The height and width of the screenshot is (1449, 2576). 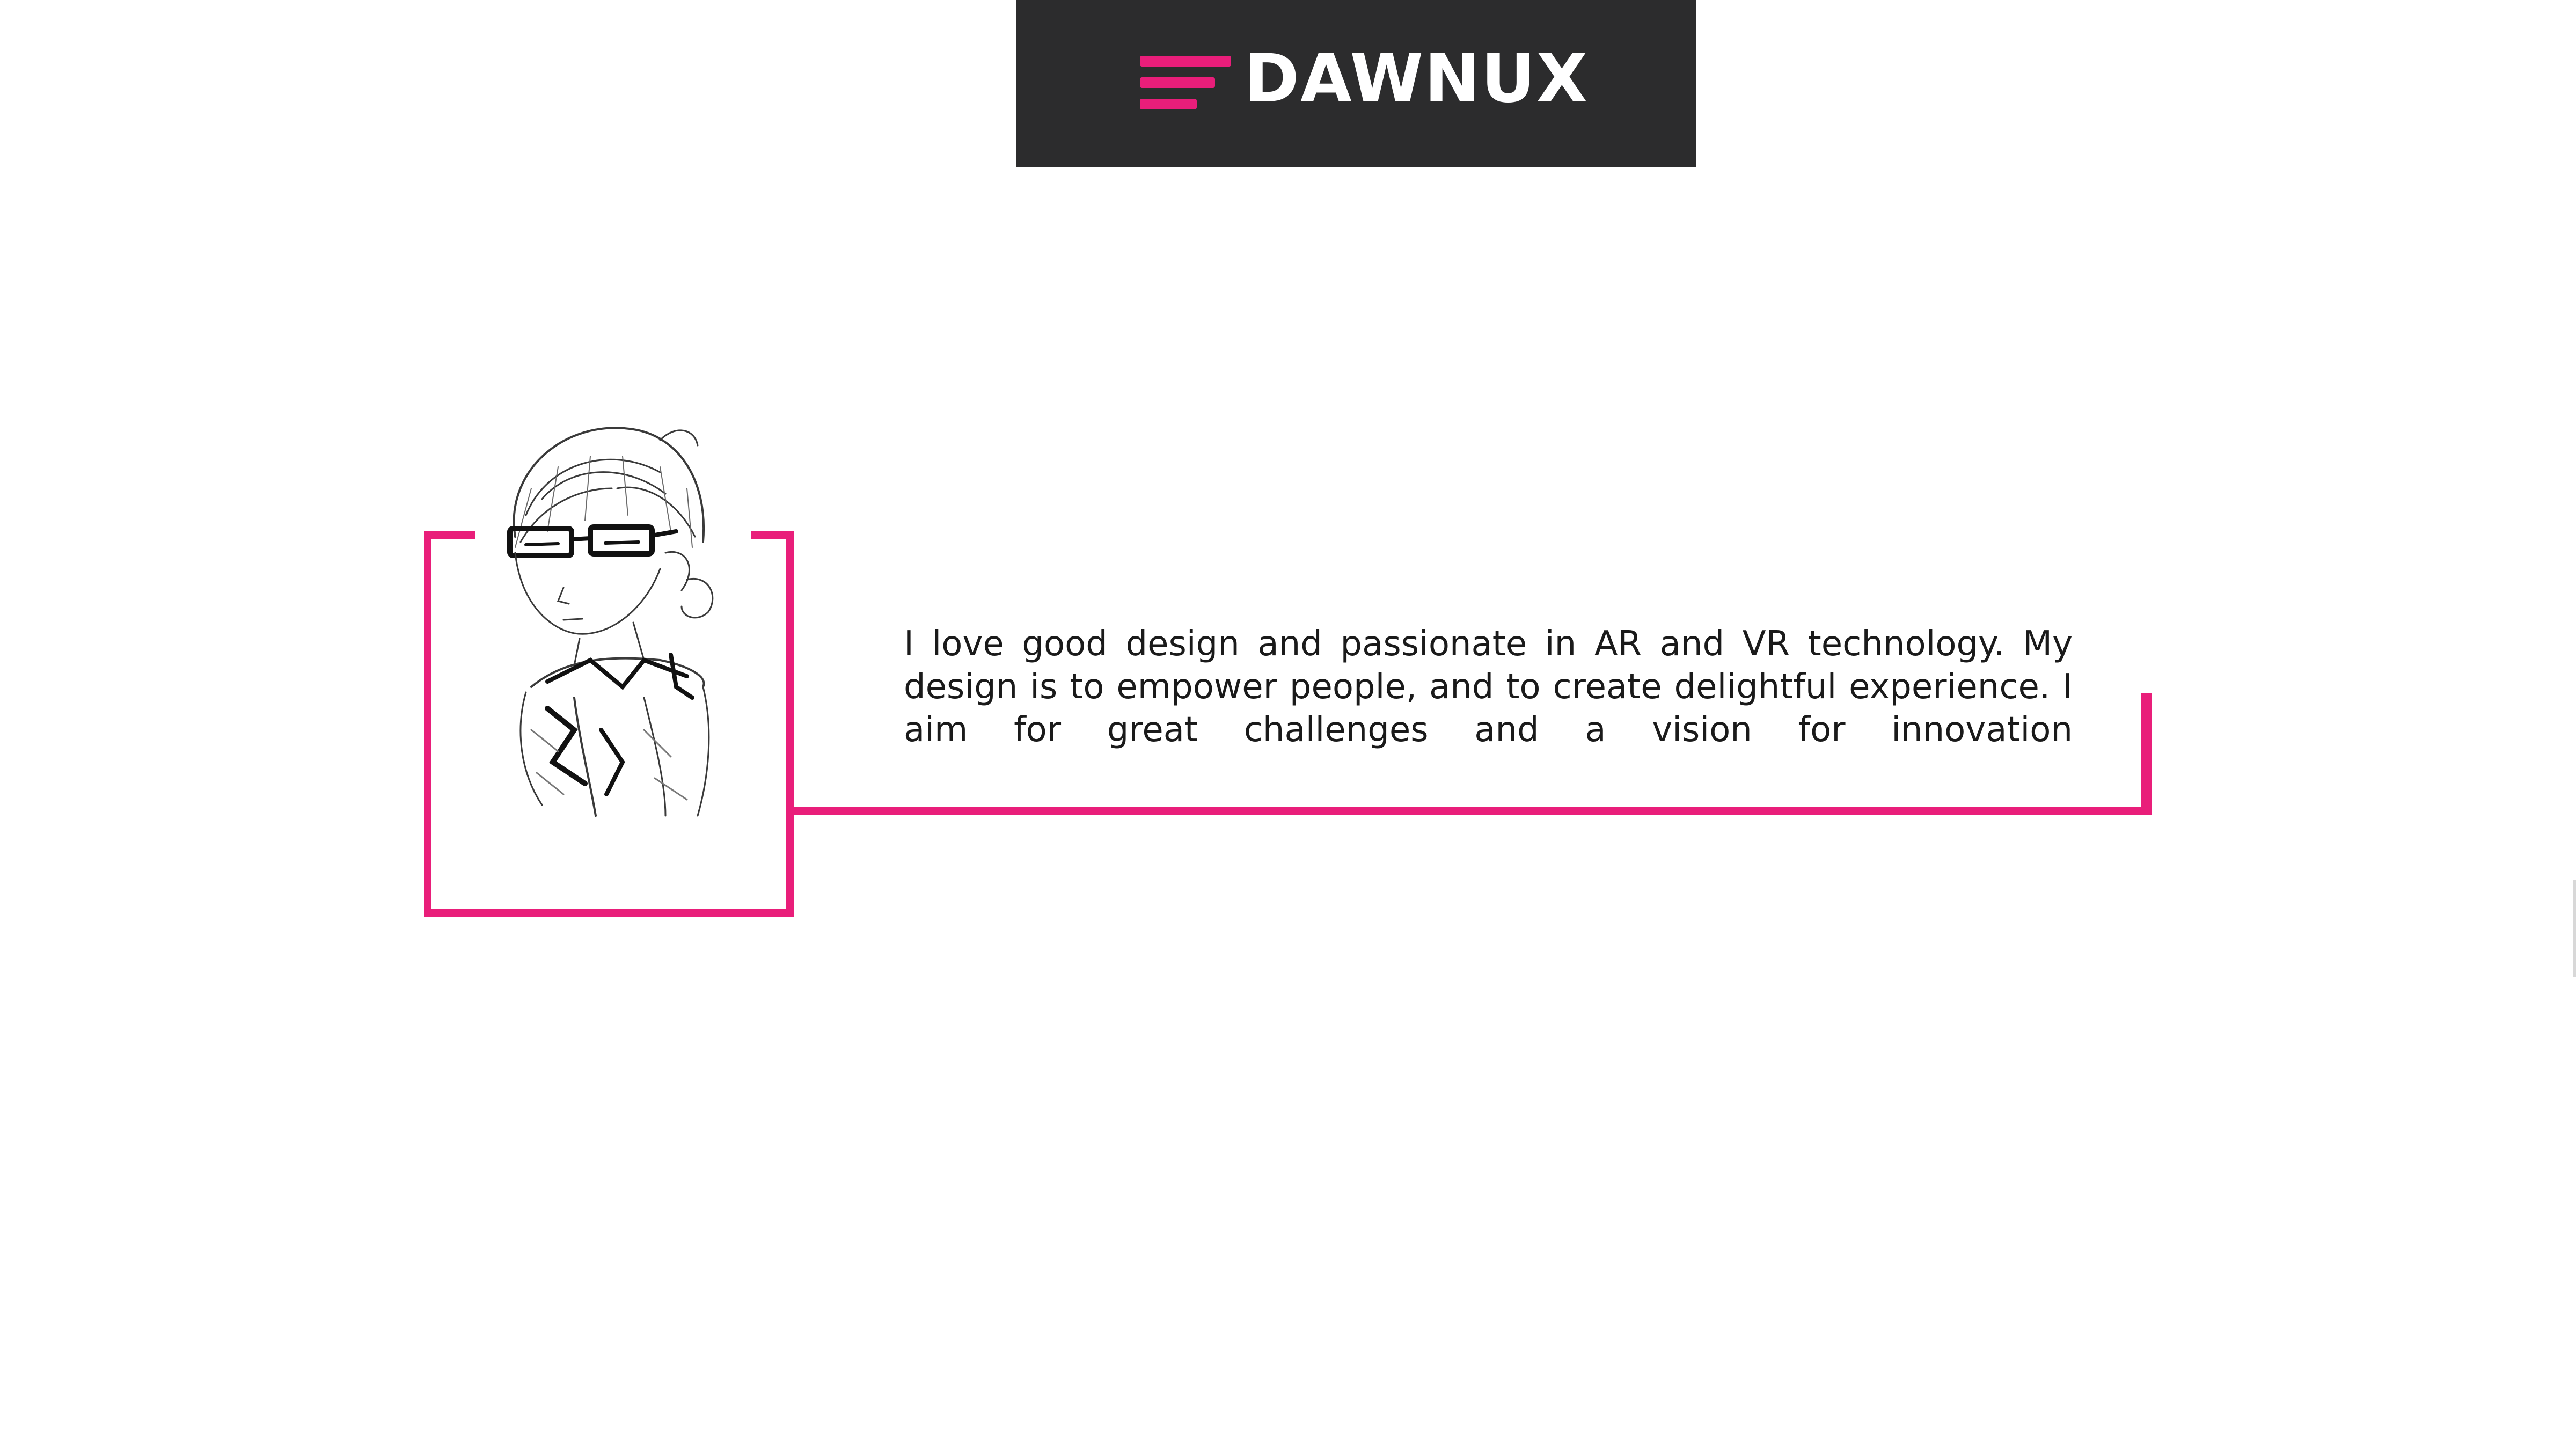 What do you see at coordinates (610, 622) in the screenshot?
I see `sketch-portrait` at bounding box center [610, 622].